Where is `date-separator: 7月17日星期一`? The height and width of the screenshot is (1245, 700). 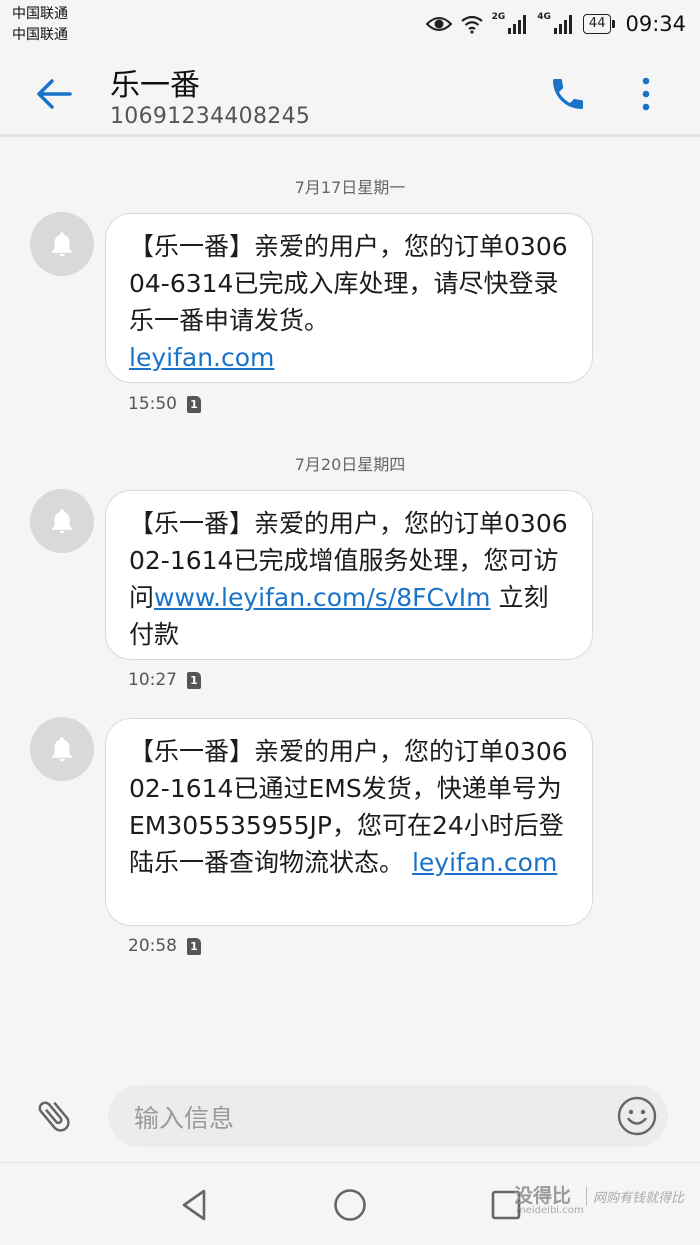 date-separator: 7月17日星期一 is located at coordinates (350, 187).